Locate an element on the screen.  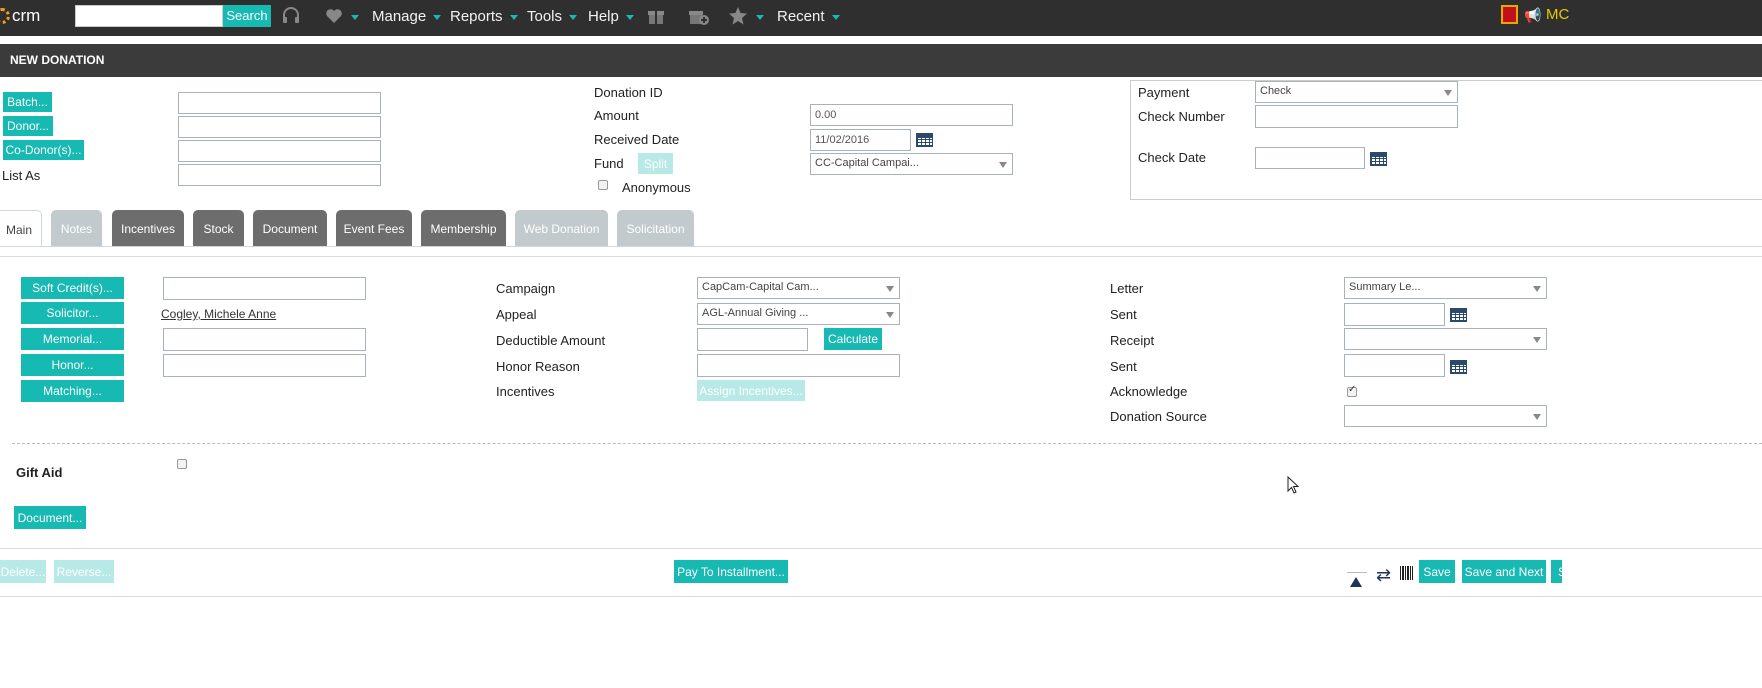
headset-icon is located at coordinates (291, 18).